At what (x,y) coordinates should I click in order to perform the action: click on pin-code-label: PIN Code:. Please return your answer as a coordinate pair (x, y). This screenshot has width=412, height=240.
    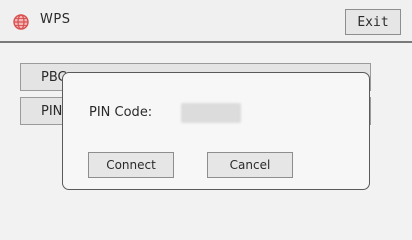
    Looking at the image, I should click on (121, 112).